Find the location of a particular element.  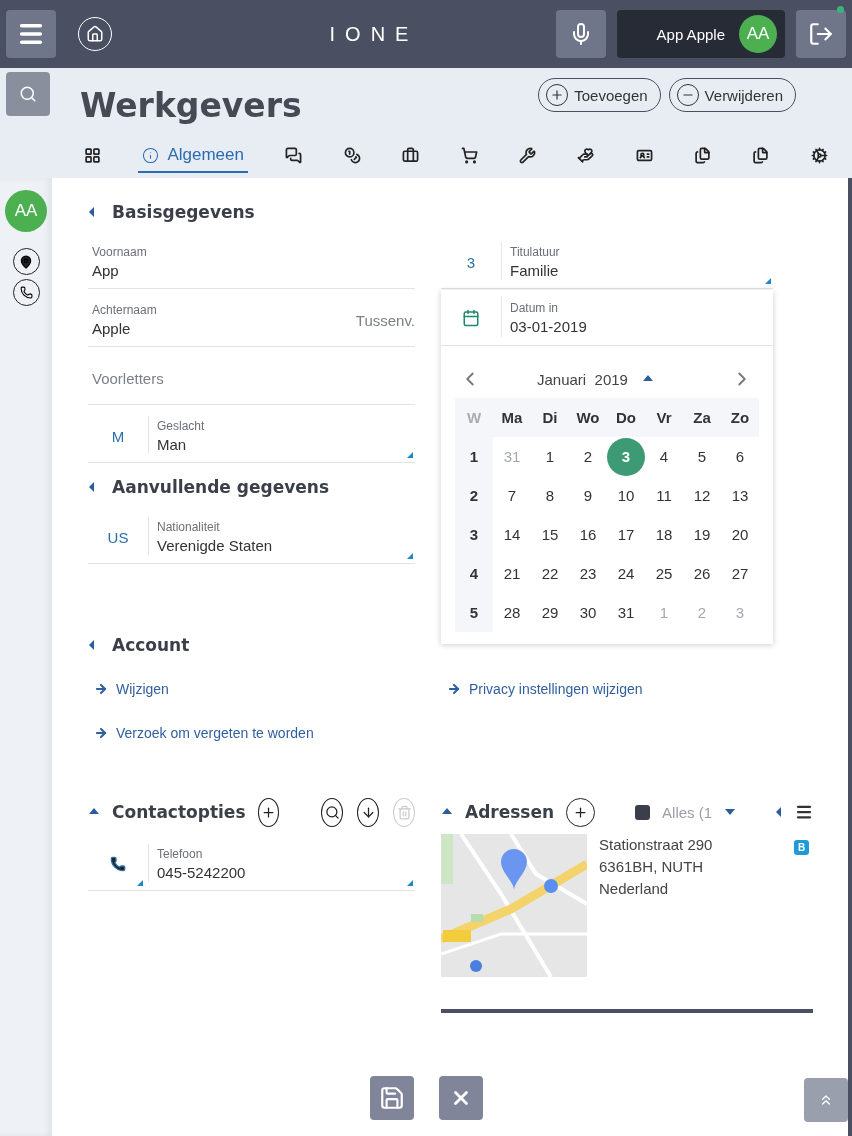

menu-icon is located at coordinates (804, 812).